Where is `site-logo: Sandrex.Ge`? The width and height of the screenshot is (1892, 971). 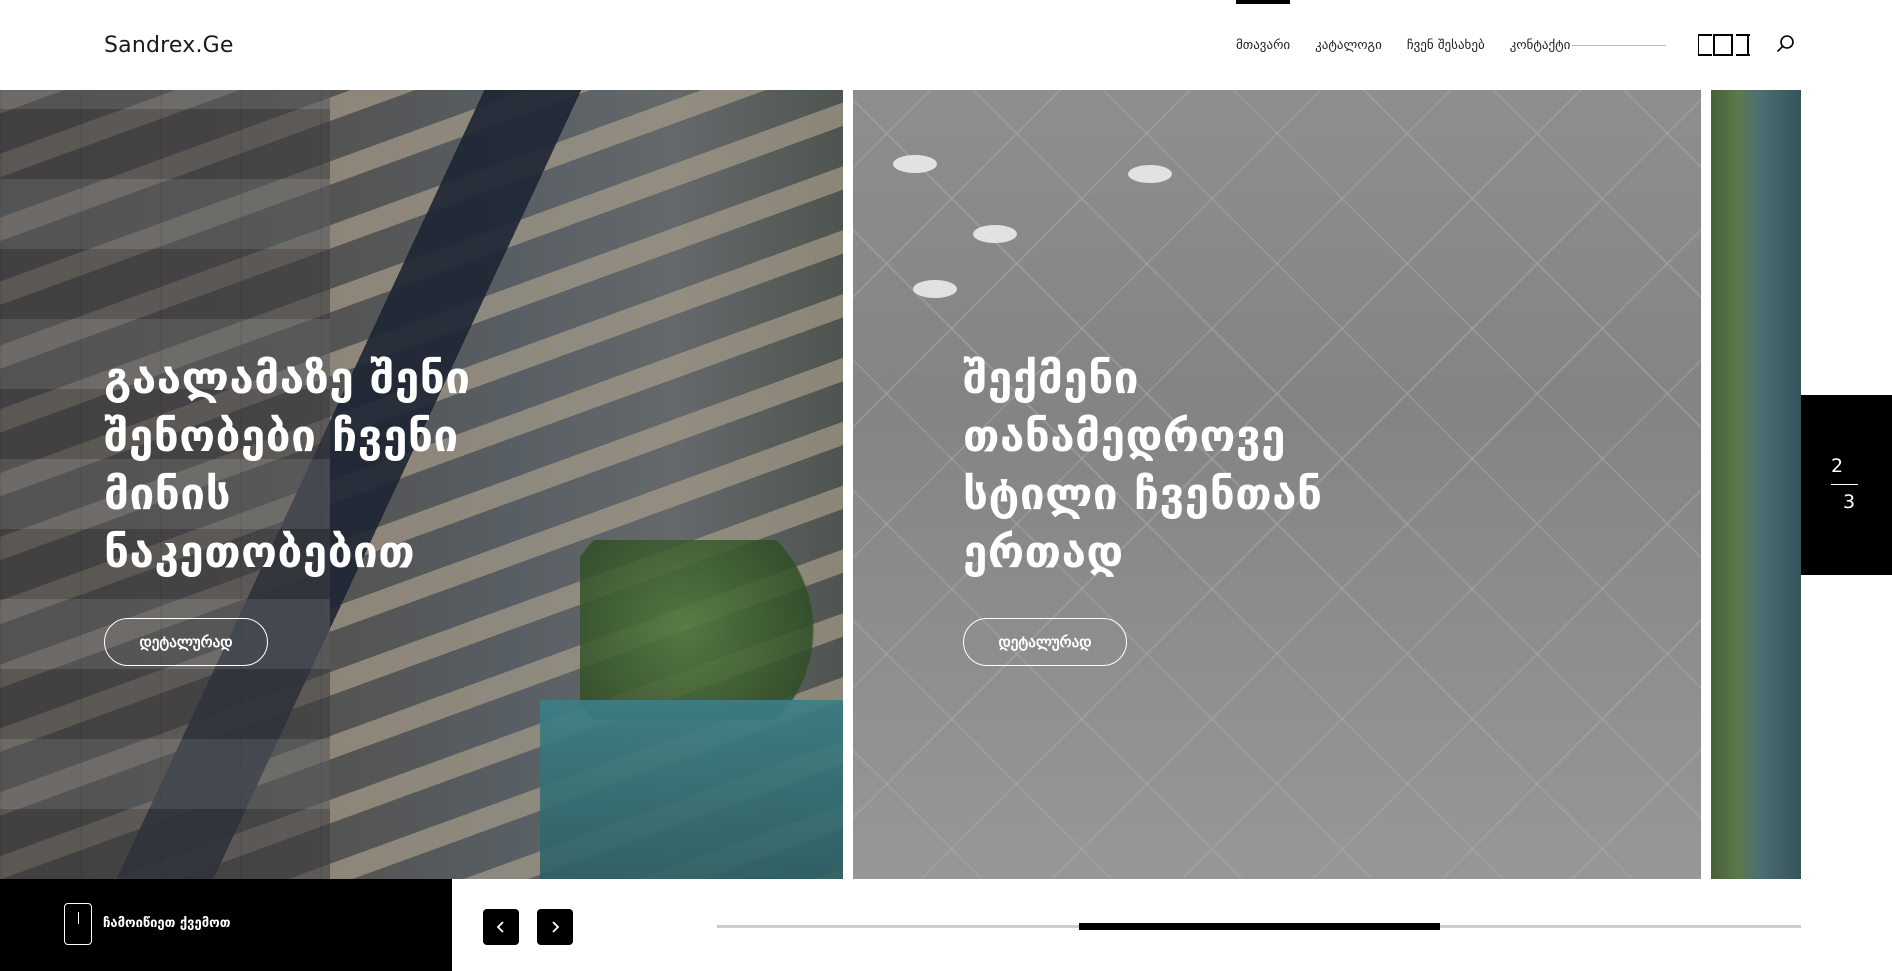 site-logo: Sandrex.Ge is located at coordinates (169, 45).